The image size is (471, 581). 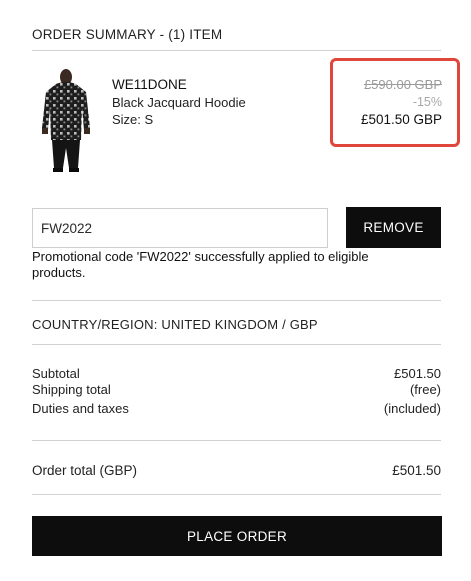 What do you see at coordinates (425, 389) in the screenshot?
I see `shipping-value: (free)` at bounding box center [425, 389].